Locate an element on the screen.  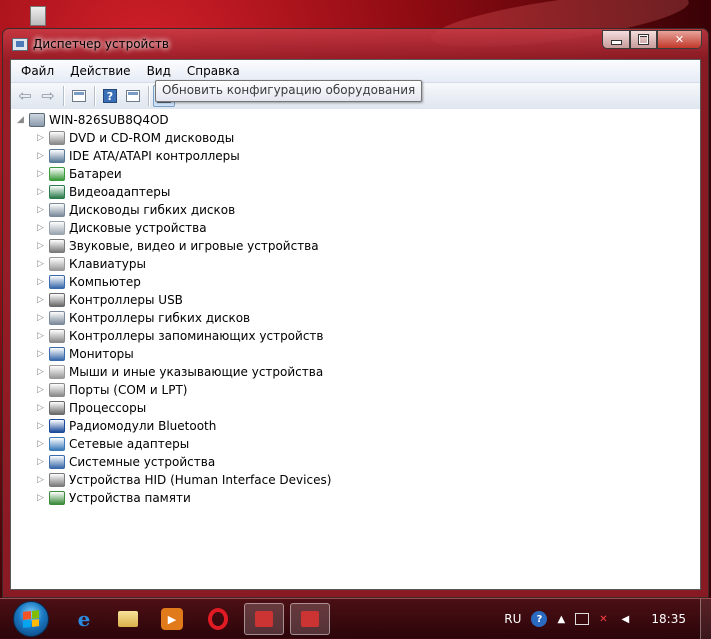
tree-root: ◢ WIN-826SUB8Q4OD is located at coordinates (92, 120).